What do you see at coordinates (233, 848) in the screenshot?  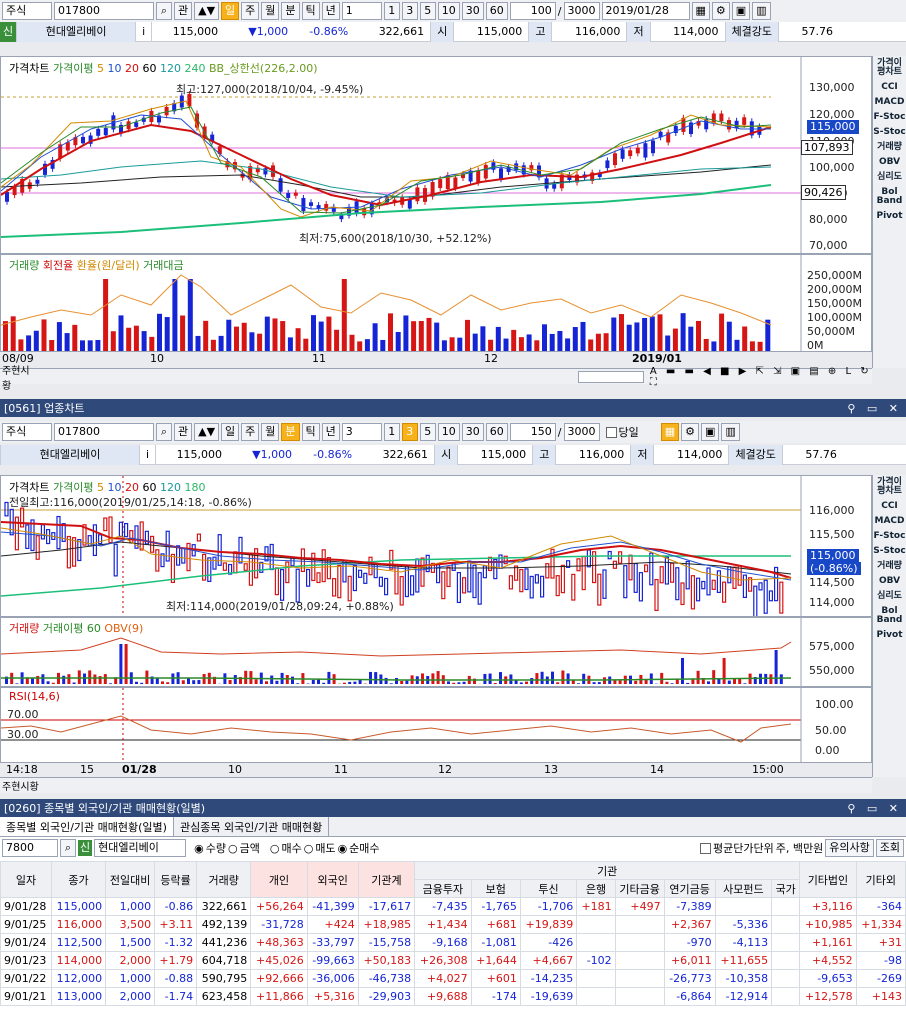 I see `radio-amt-icon: ○` at bounding box center [233, 848].